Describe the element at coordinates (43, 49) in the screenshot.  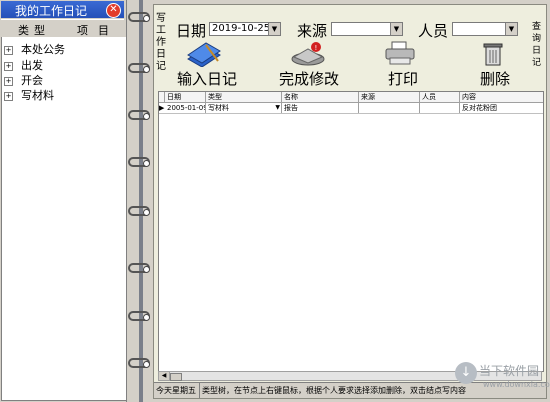
I see `tree-item-label: 本处公务` at that location.